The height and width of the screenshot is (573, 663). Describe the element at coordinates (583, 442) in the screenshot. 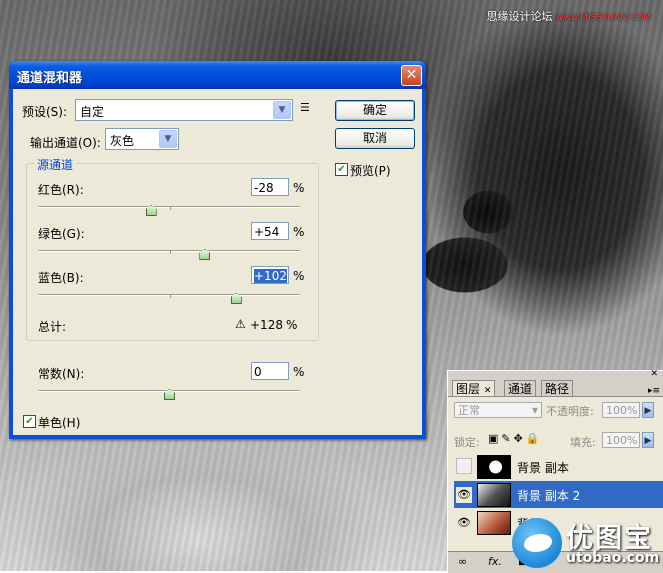

I see `fill-label: 填充:` at that location.